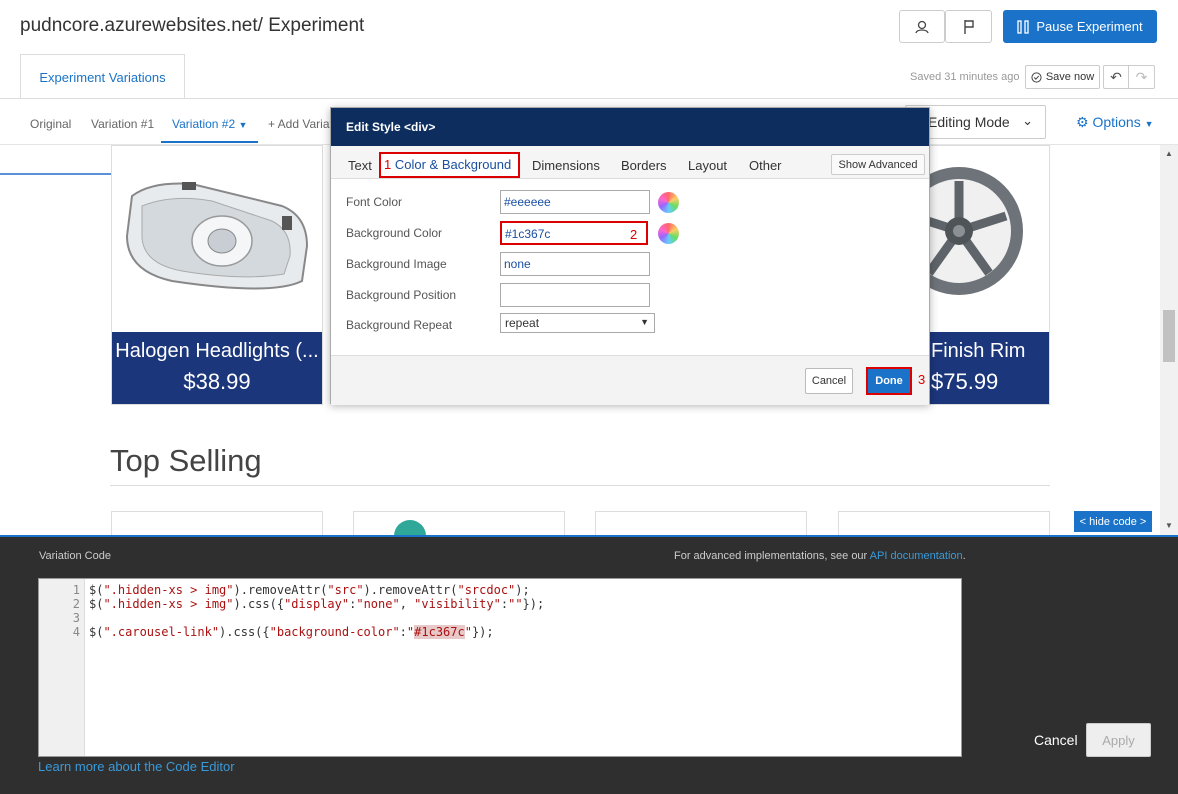 This screenshot has width=1178, height=794. I want to click on tab-color-background: 1 Color & Background, so click(449, 165).